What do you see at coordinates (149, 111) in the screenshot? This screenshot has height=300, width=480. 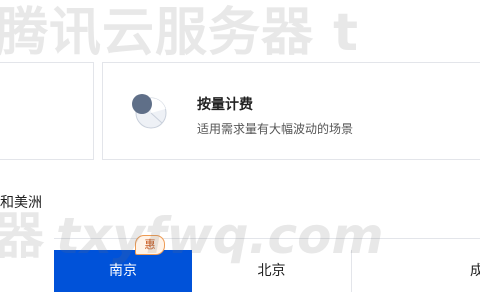 I see `pie-chart-icon` at bounding box center [149, 111].